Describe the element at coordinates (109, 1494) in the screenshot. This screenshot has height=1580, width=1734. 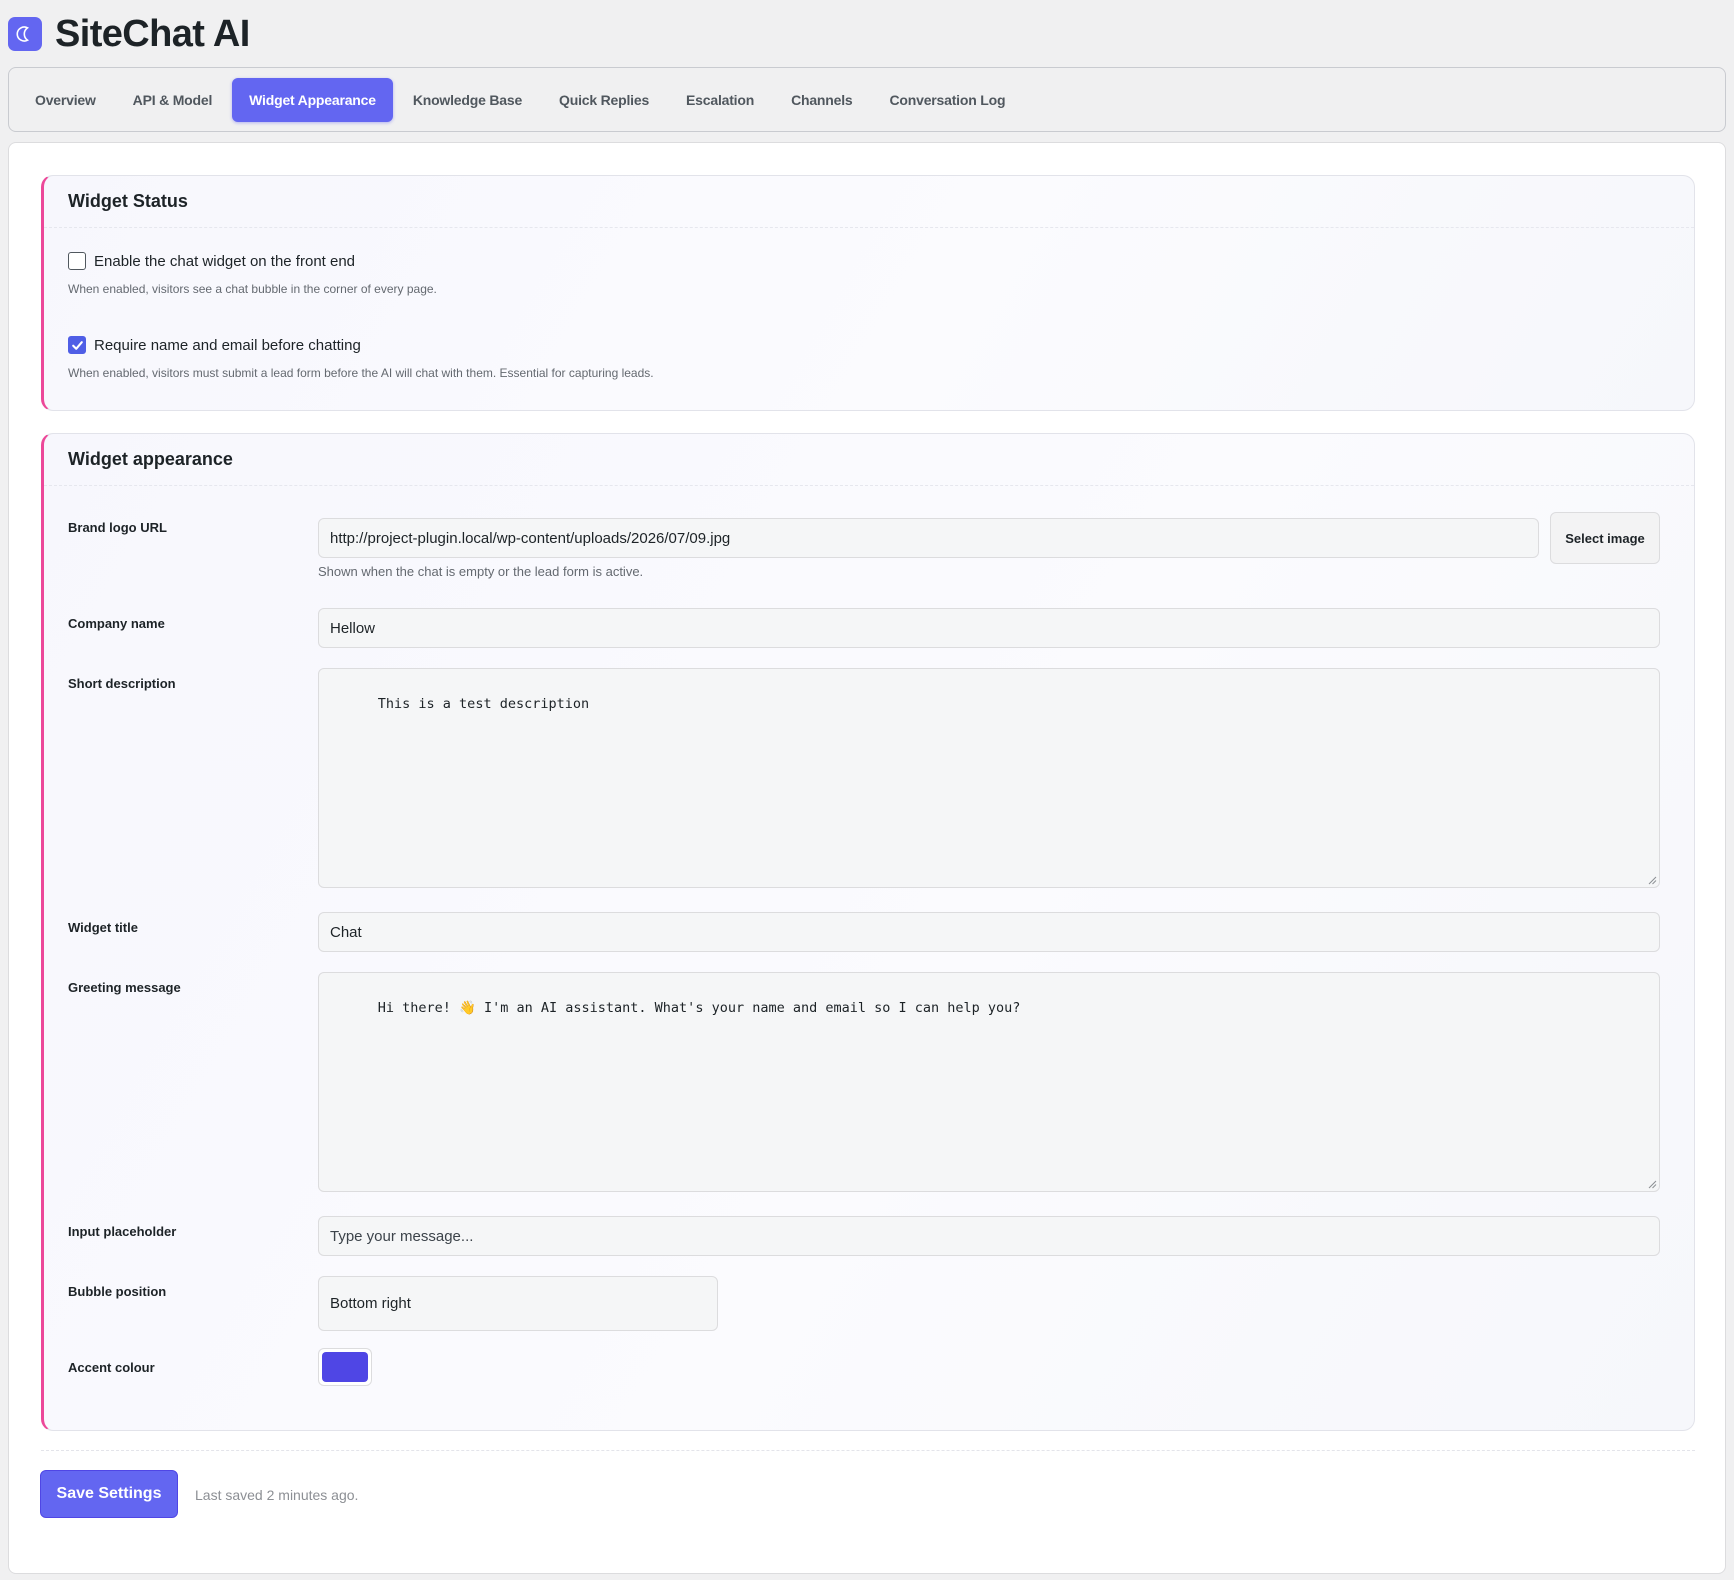
I see `save-settings-button: Save Settings` at that location.